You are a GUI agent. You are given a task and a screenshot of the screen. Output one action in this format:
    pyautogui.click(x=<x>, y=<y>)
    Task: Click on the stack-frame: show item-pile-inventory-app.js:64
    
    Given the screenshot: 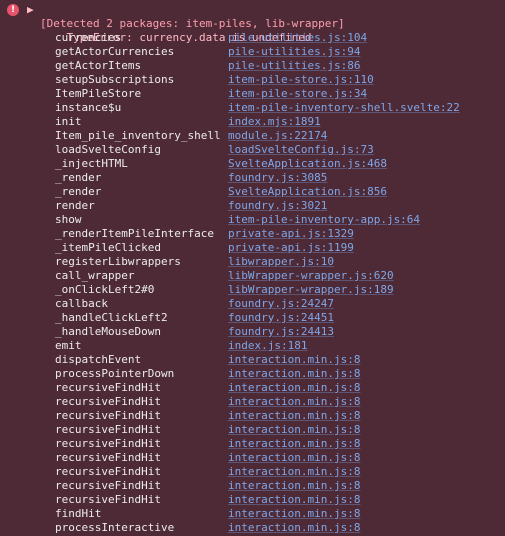 What is the action you would take?
    pyautogui.click(x=252, y=220)
    